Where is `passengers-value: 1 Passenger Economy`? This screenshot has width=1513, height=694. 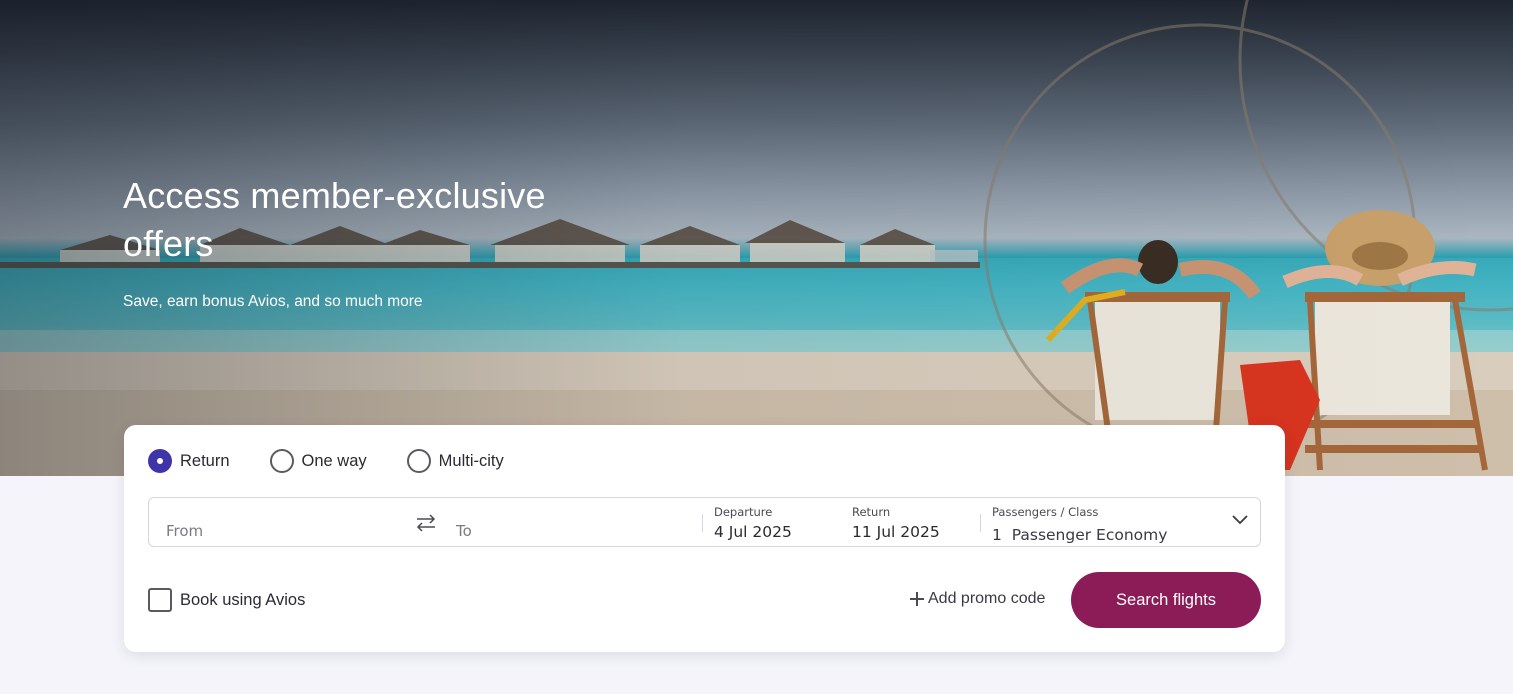 passengers-value: 1 Passenger Economy is located at coordinates (1080, 535).